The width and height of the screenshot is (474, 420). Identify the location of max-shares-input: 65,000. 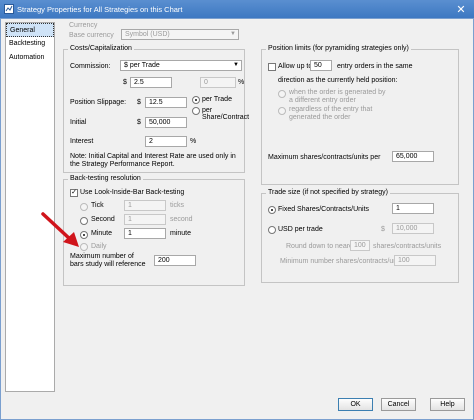
(413, 156).